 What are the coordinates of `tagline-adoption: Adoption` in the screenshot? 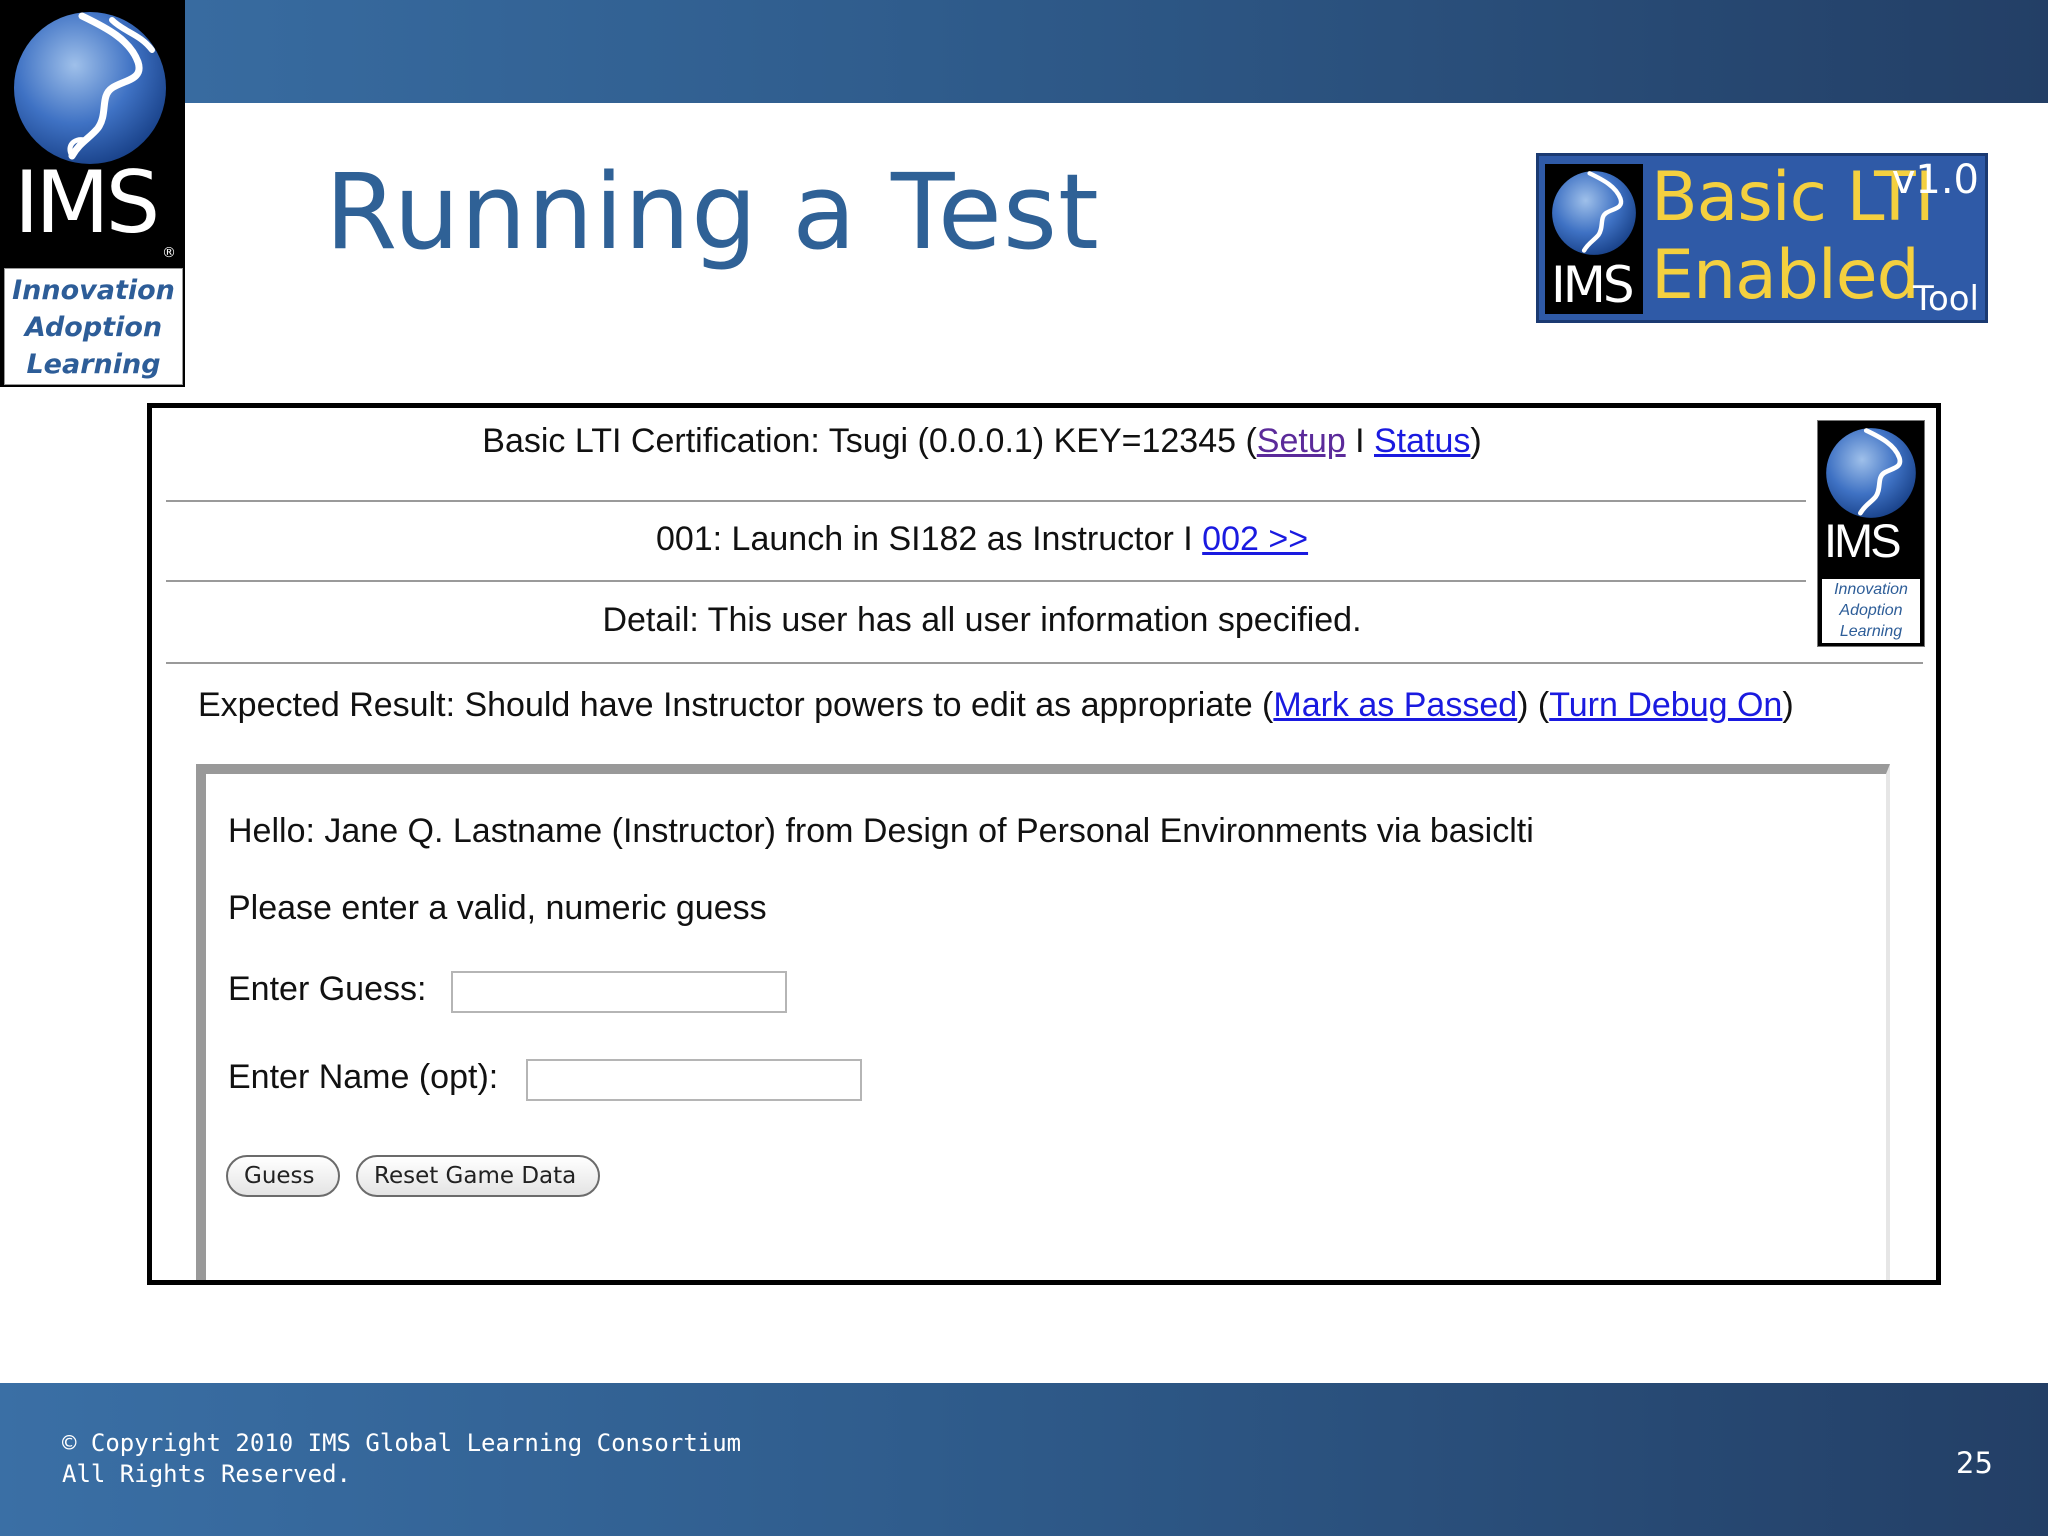 It's located at (93, 327).